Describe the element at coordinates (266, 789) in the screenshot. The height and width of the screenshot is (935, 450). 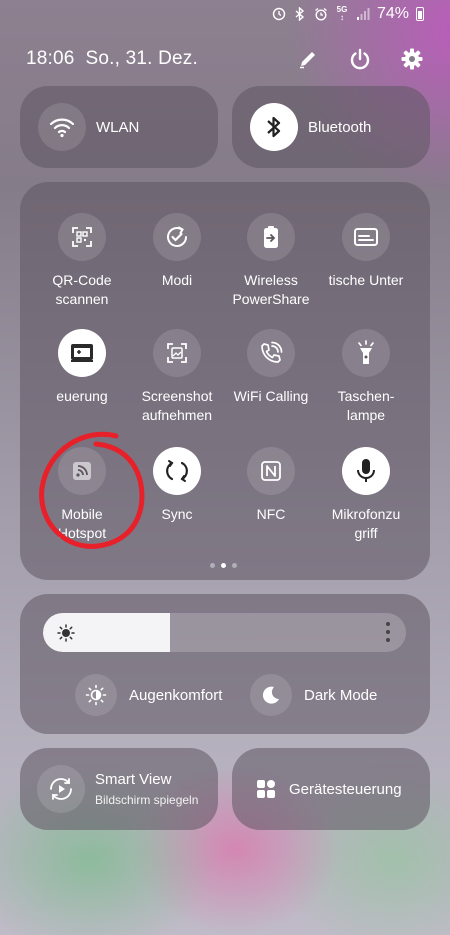
I see `device-grid-icon` at that location.